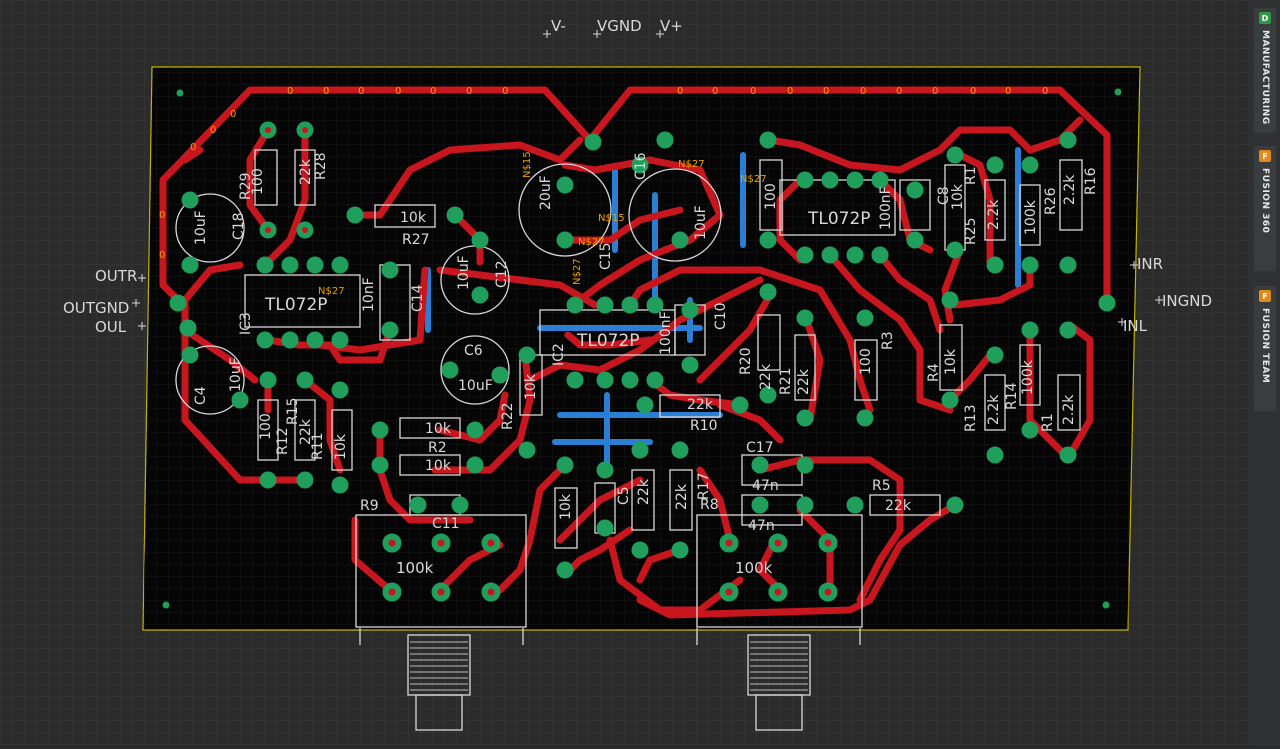 The height and width of the screenshot is (749, 1280). I want to click on r12-value: 100, so click(266, 426).